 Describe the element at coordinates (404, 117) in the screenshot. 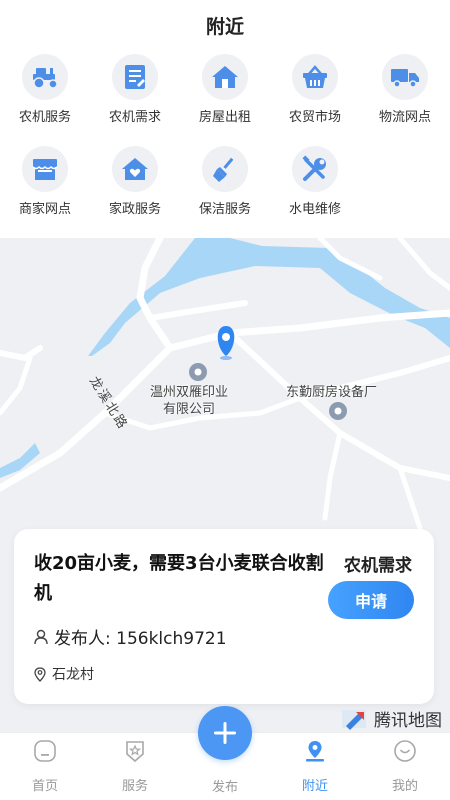

I see `service-label: 物流网点` at that location.